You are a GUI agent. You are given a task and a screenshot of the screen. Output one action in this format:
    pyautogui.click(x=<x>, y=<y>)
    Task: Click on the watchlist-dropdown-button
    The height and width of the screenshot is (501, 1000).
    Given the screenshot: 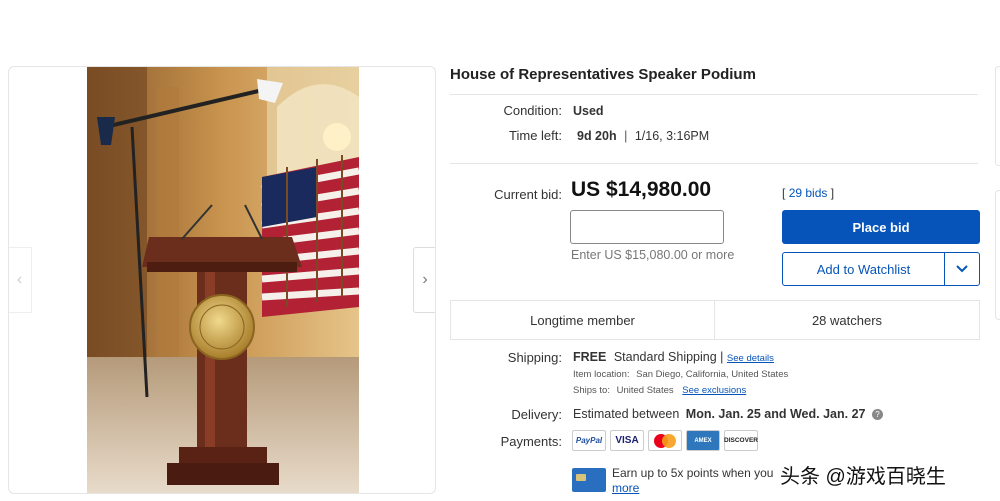 What is the action you would take?
    pyautogui.click(x=962, y=269)
    